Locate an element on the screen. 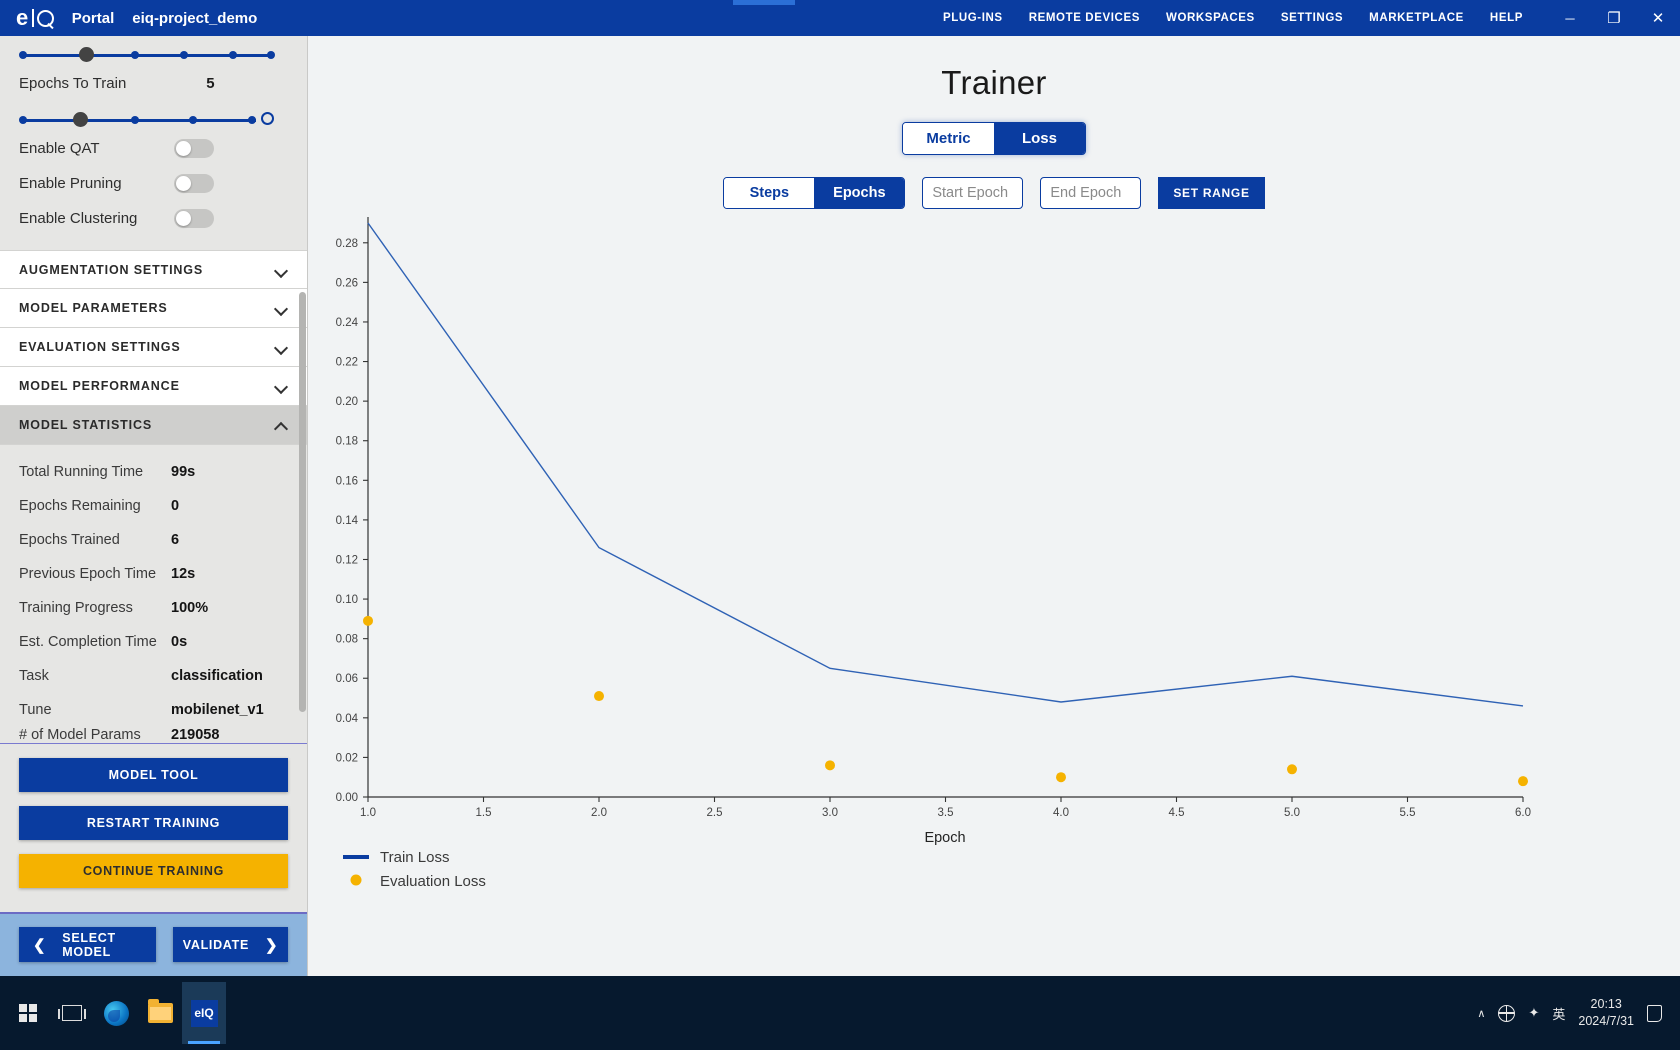  stat-value: 219058 is located at coordinates (195, 735).